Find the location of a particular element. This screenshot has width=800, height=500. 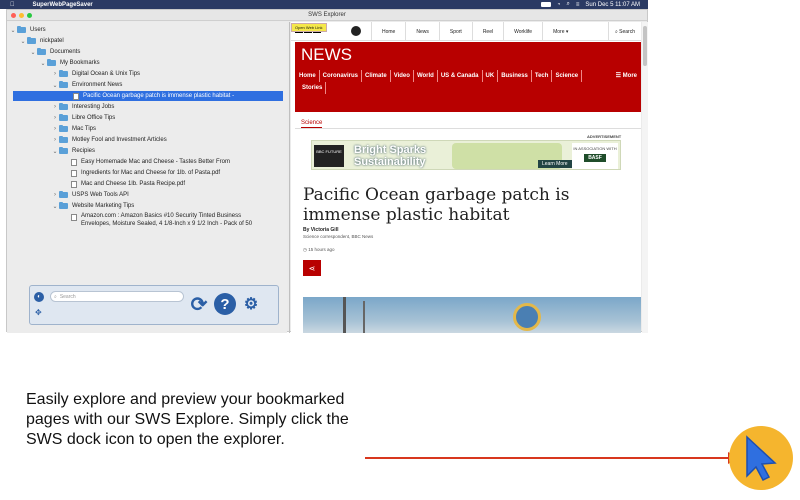

news-nav-coronavirus: Coronavirus is located at coordinates (341, 76).